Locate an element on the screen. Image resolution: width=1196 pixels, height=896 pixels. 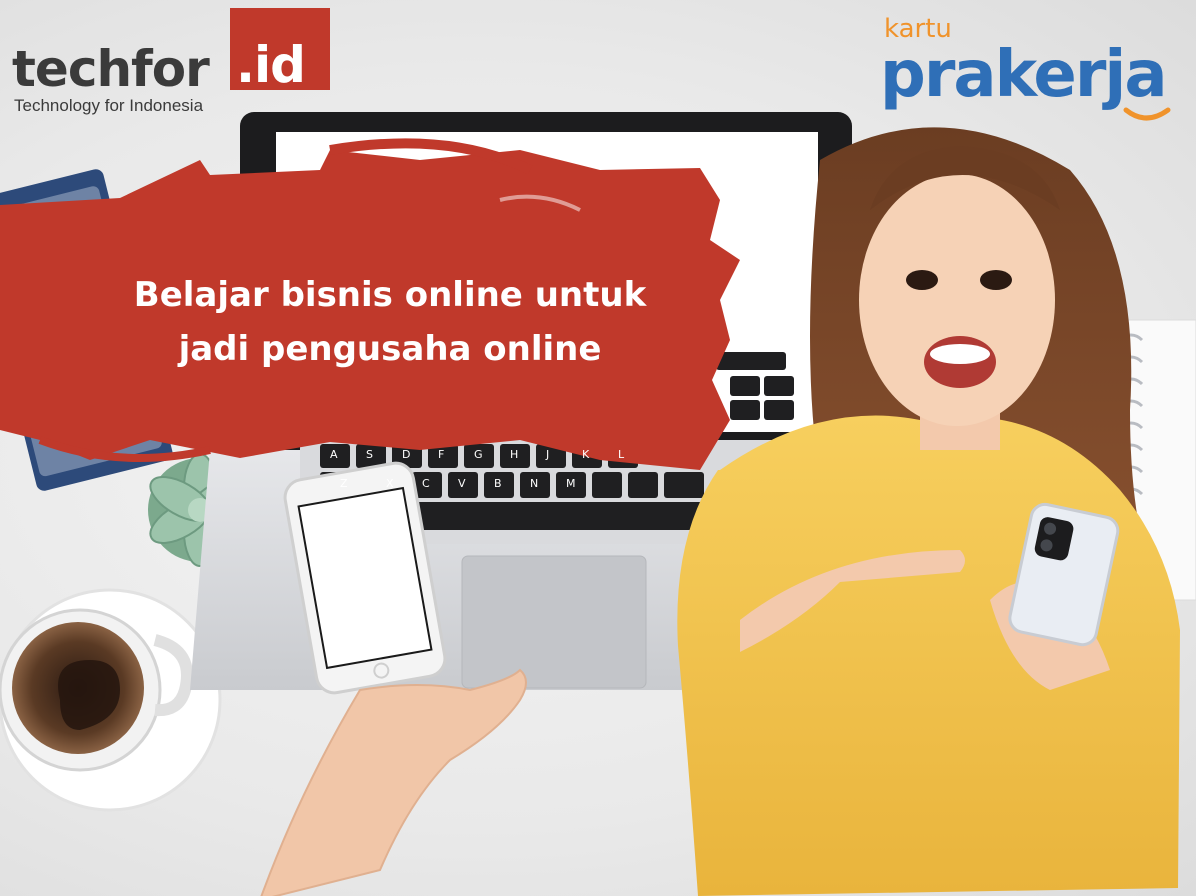
coffee-cup is located at coordinates (111, 700).